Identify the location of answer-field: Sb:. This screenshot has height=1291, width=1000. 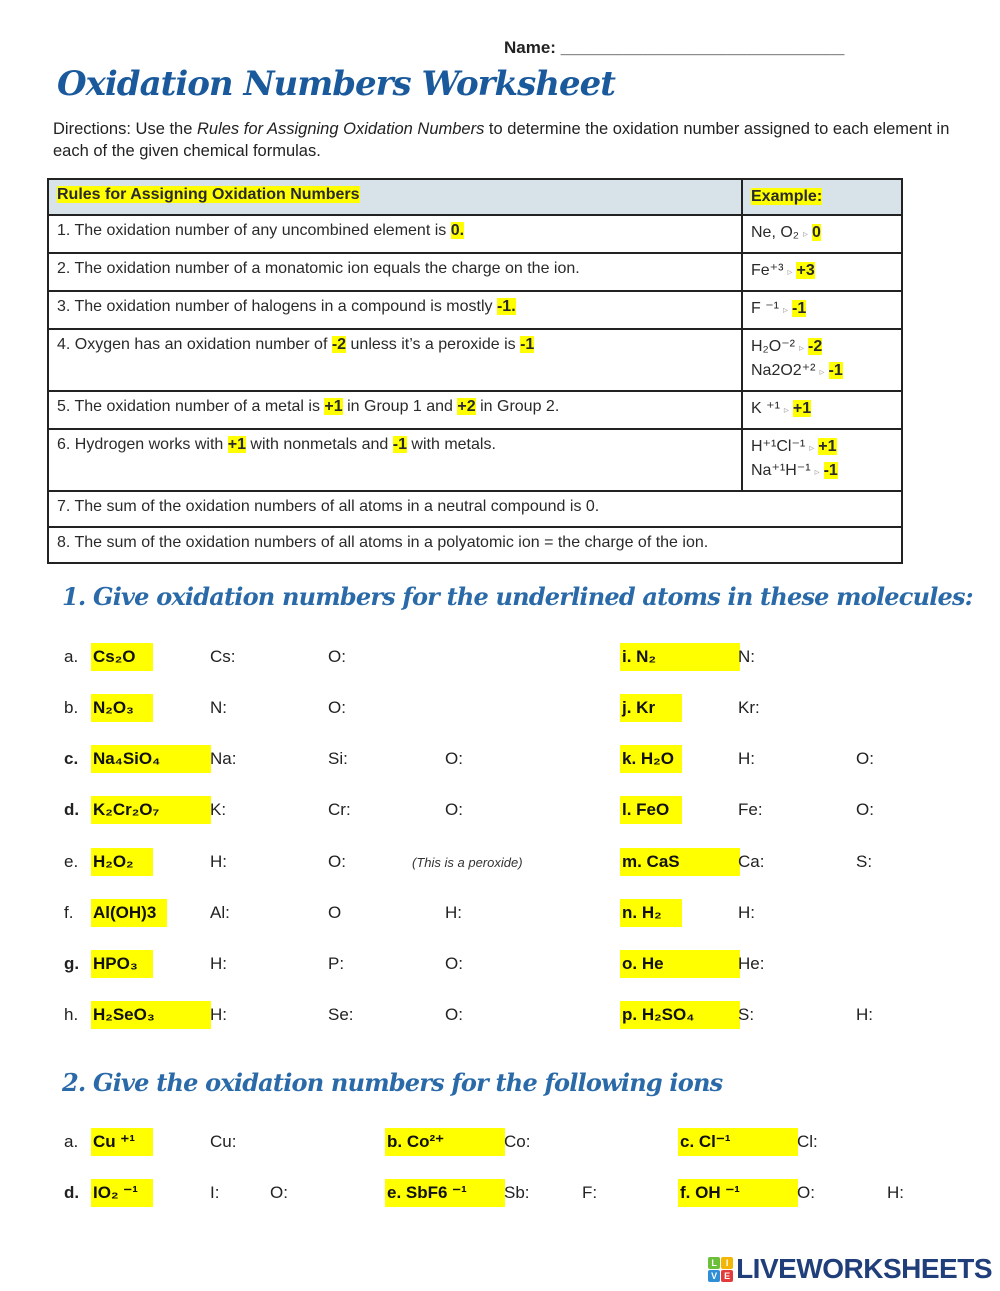
(517, 1193).